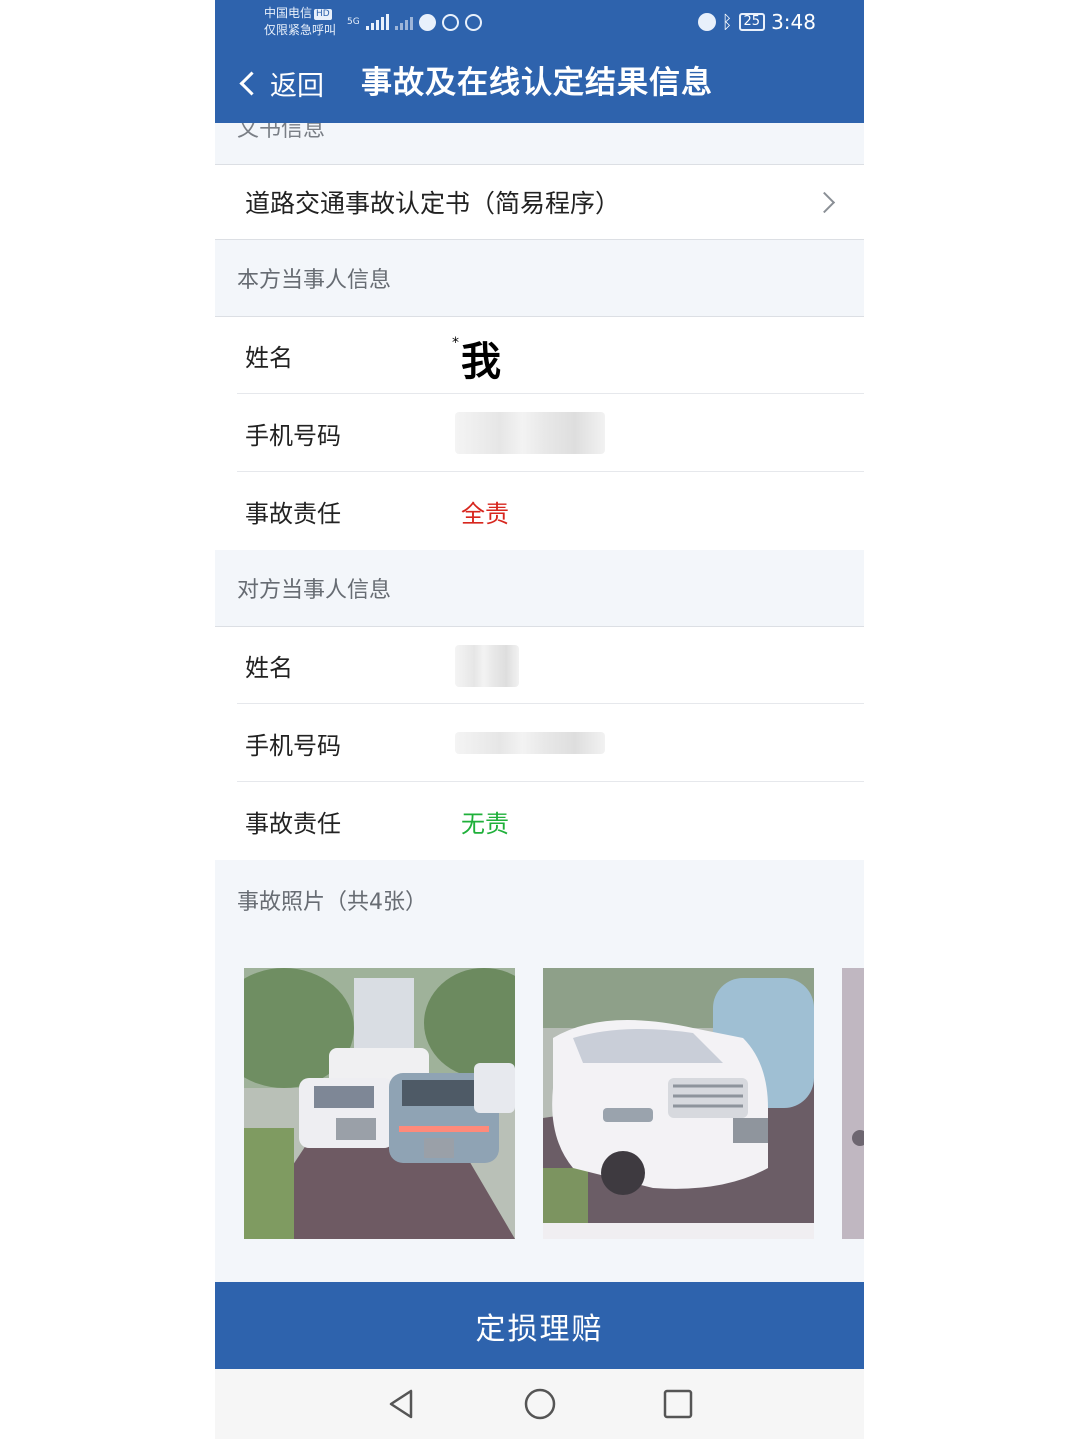  I want to click on square-recent-icon, so click(678, 1404).